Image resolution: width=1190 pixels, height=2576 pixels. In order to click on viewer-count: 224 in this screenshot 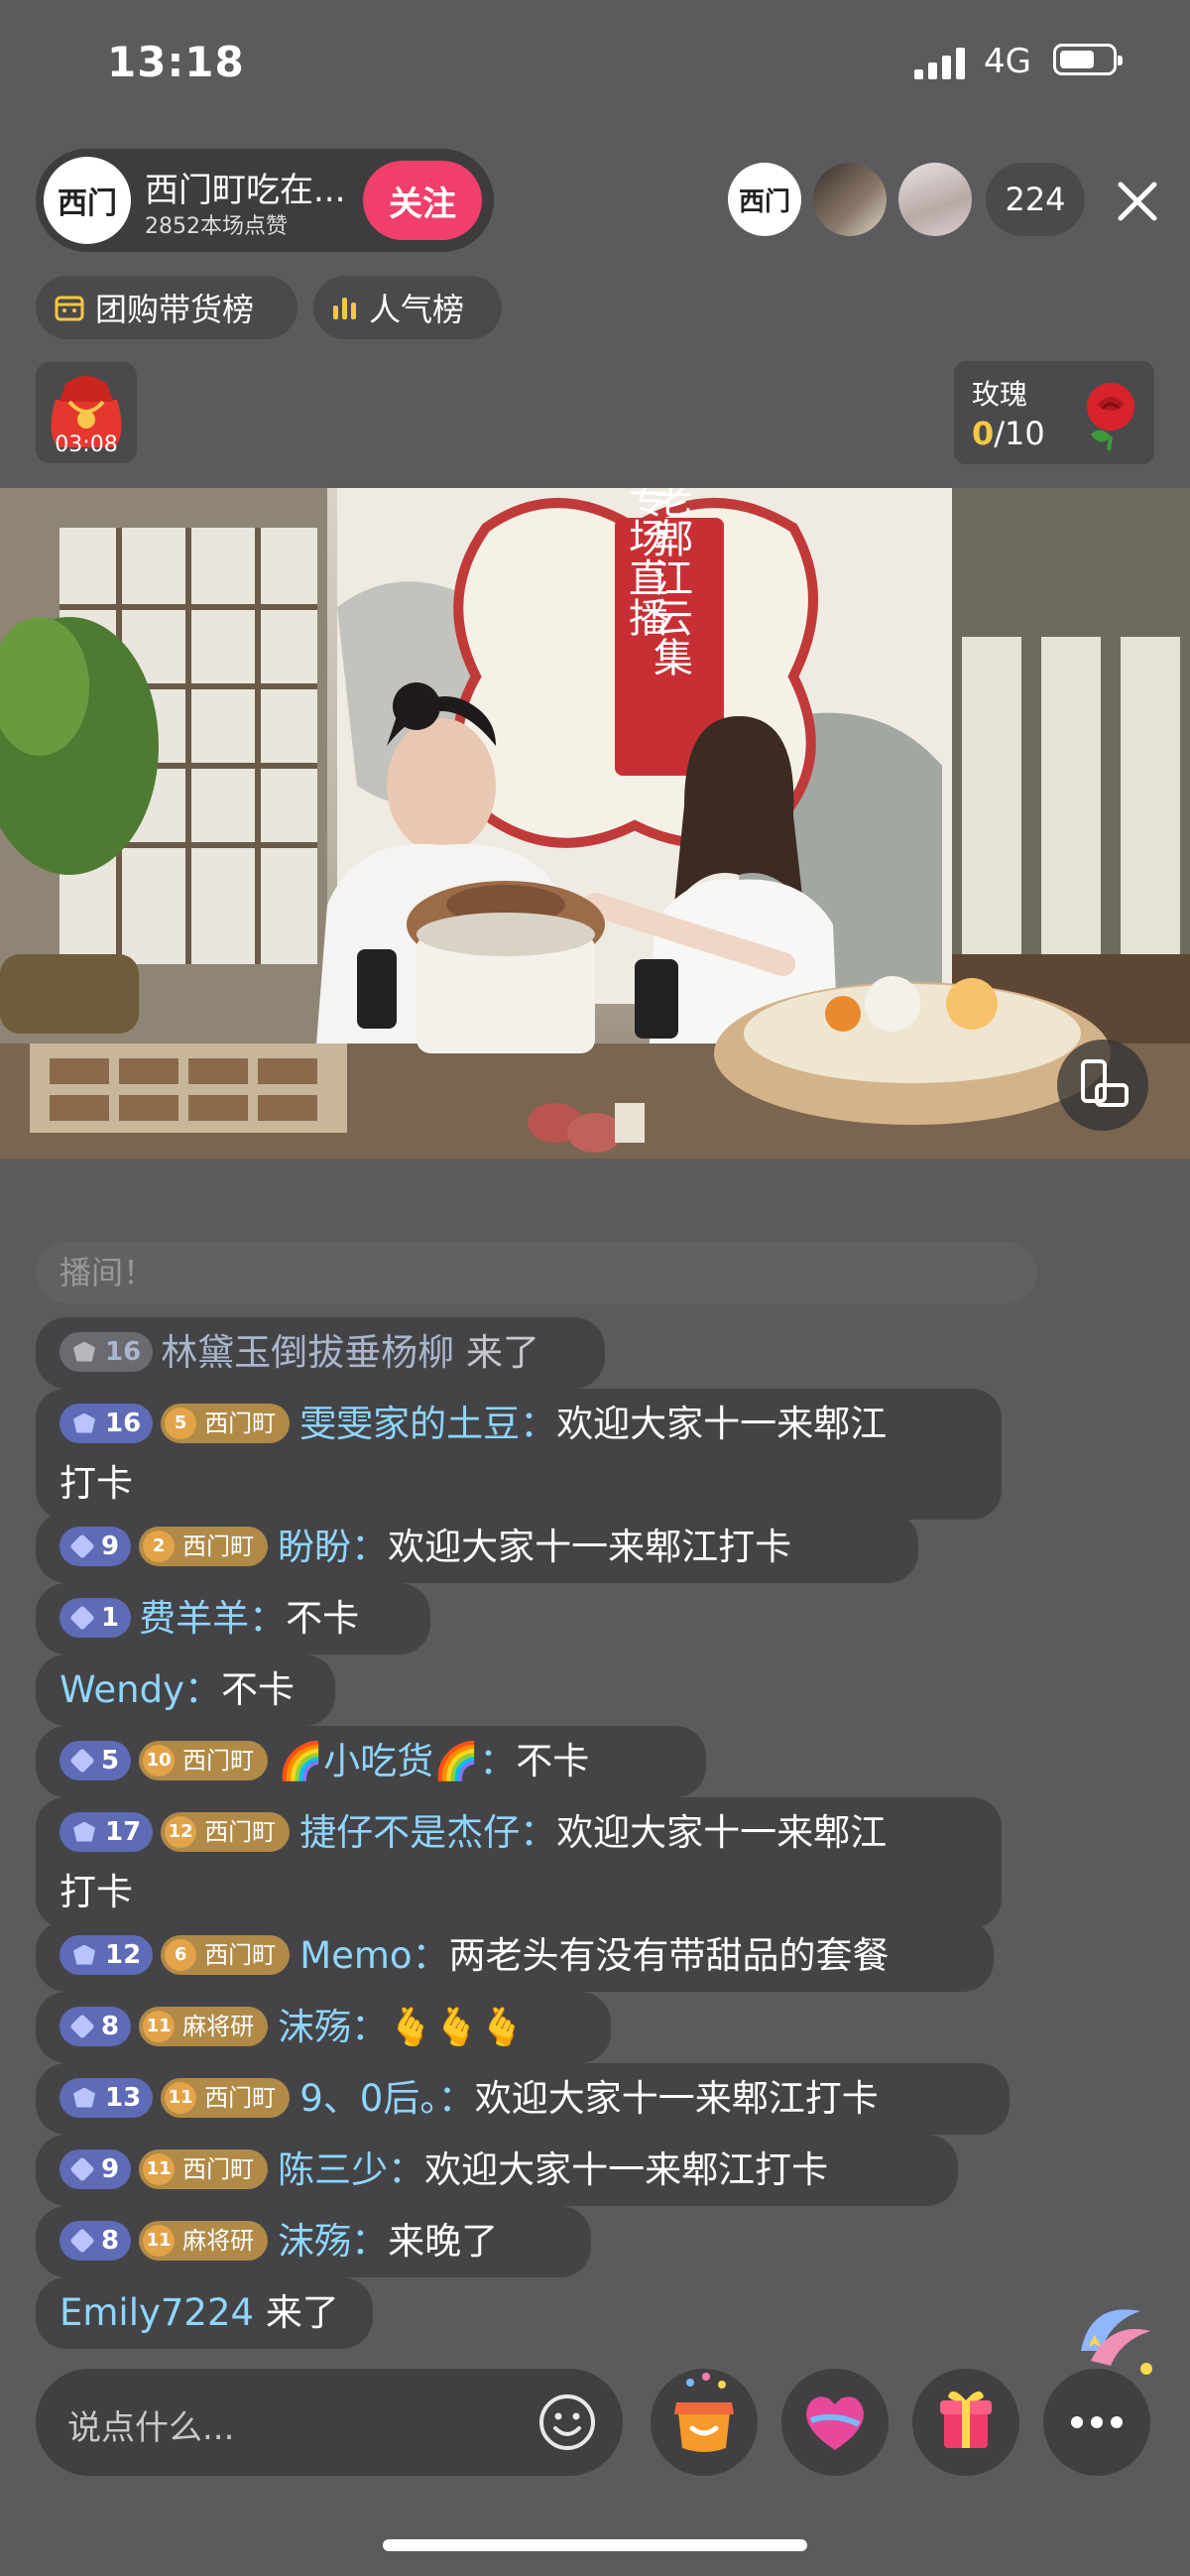, I will do `click(1035, 199)`.